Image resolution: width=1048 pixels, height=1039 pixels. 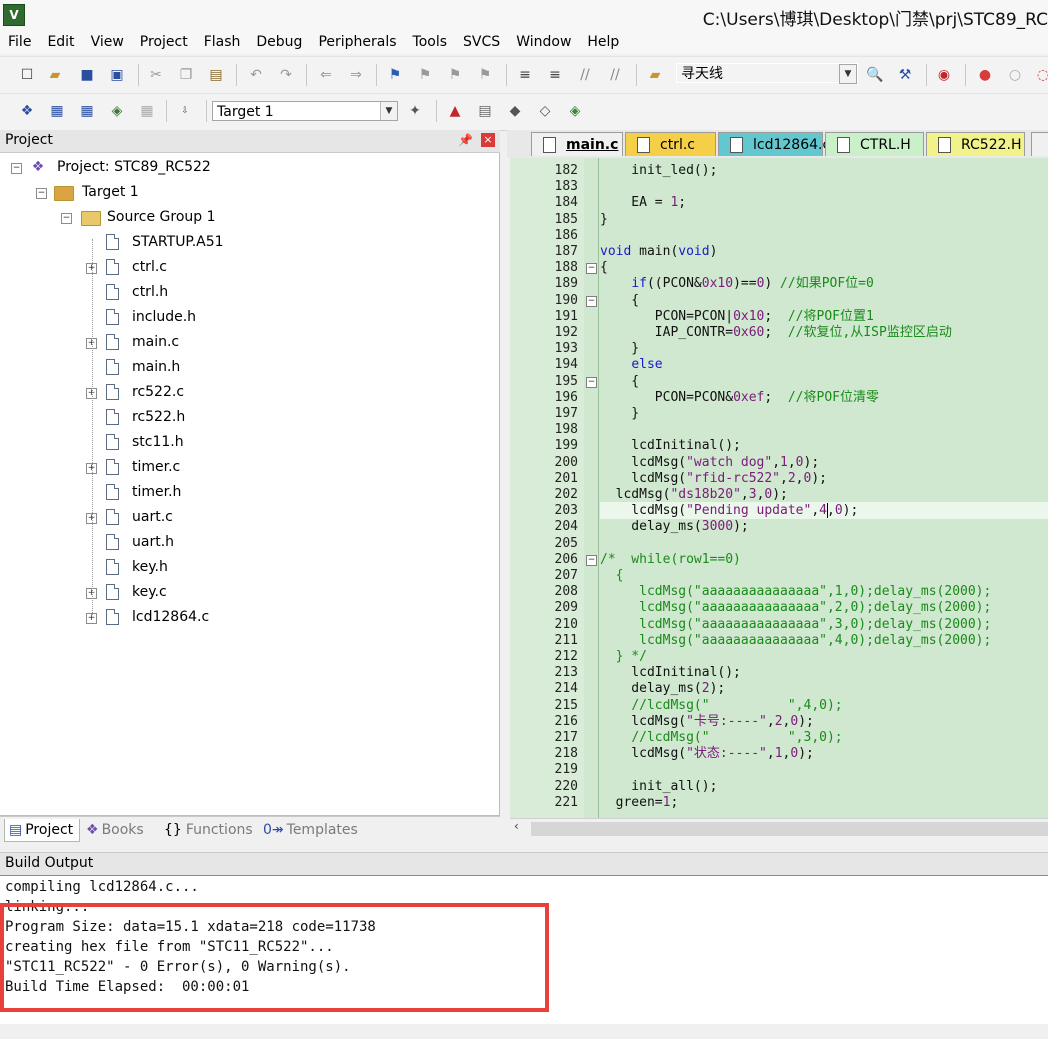 I want to click on tree-item: + uart.c, so click(x=247, y=517).